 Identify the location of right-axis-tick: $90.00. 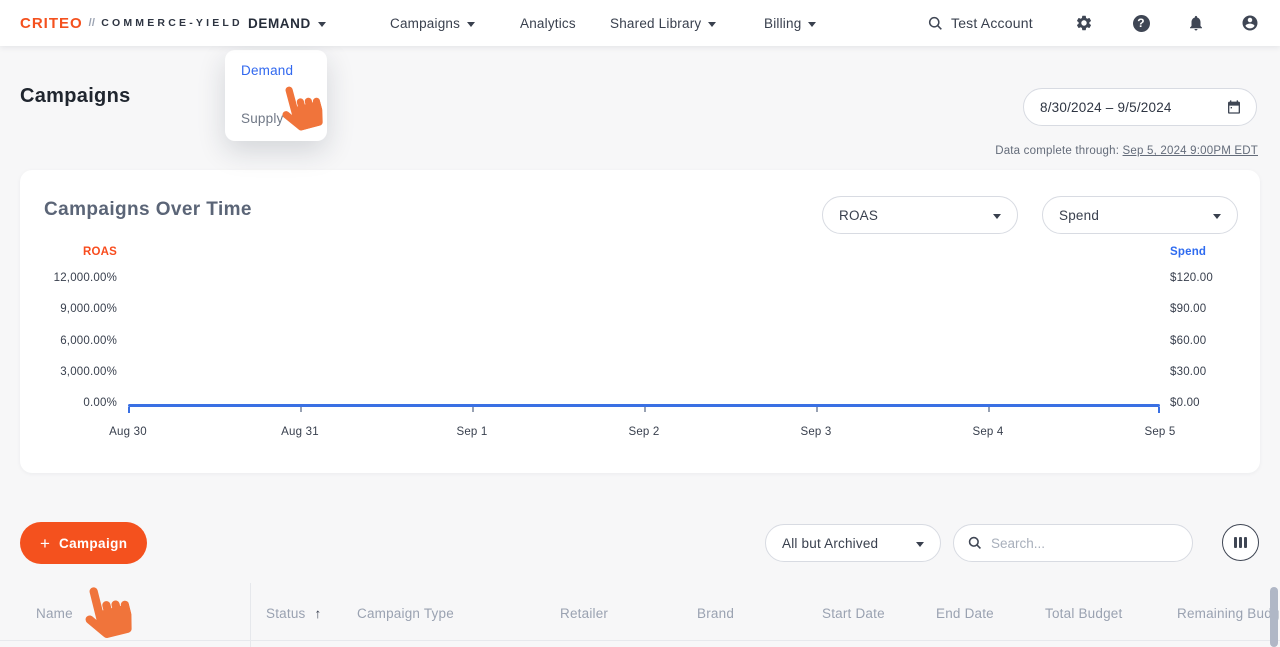
(1188, 309).